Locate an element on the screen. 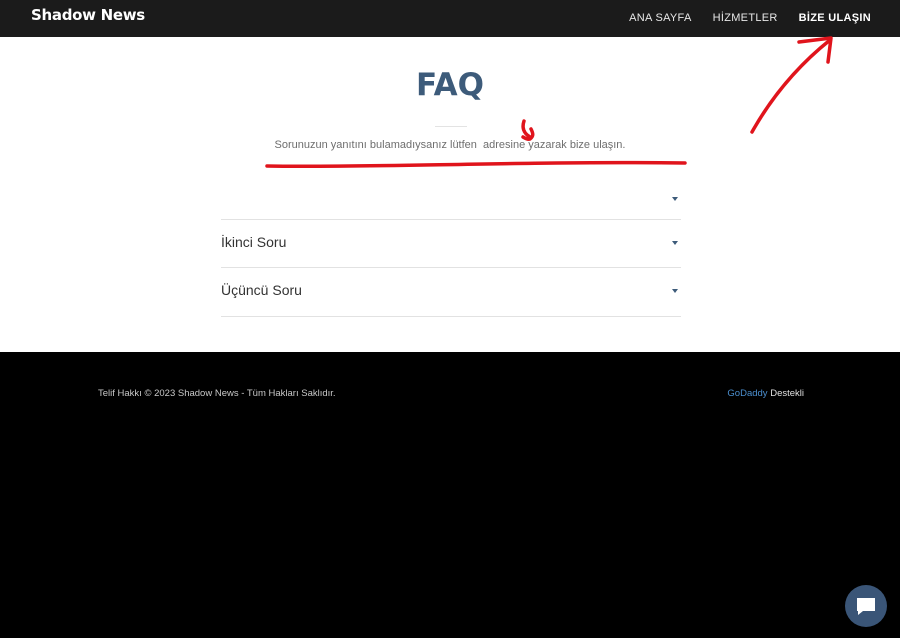 The image size is (900, 638). nav-contact: BİZE ULAŞIN is located at coordinates (835, 18).